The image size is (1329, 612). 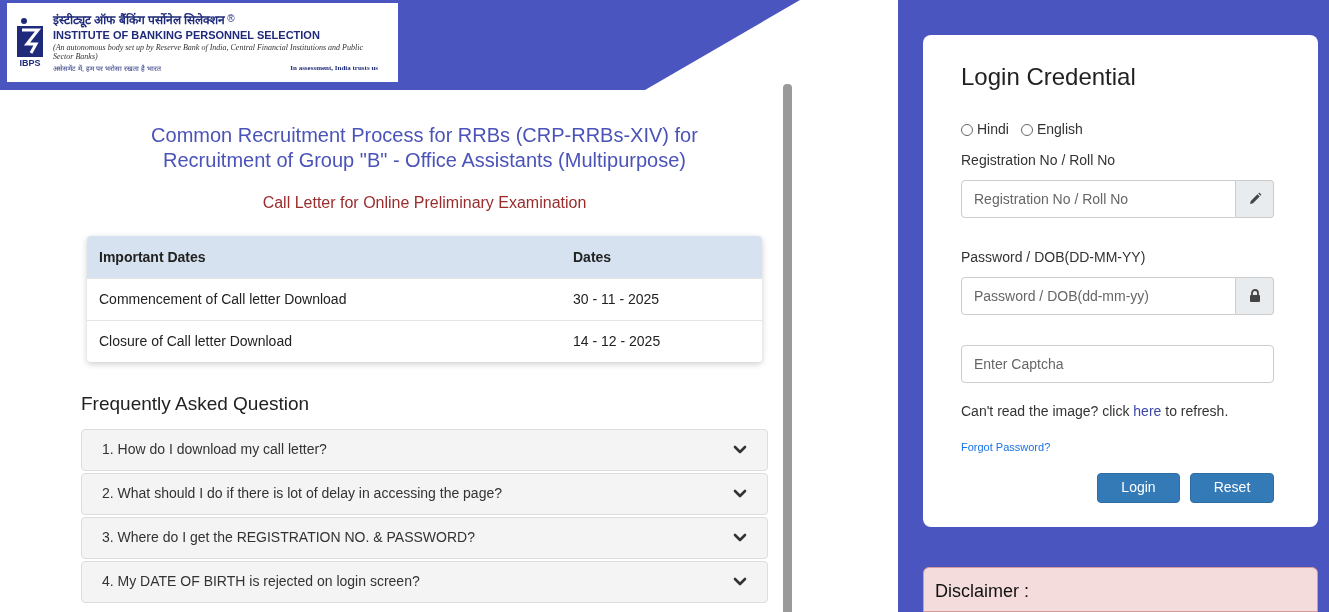 What do you see at coordinates (1098, 199) in the screenshot?
I see `input-field: Registration No / Roll No` at bounding box center [1098, 199].